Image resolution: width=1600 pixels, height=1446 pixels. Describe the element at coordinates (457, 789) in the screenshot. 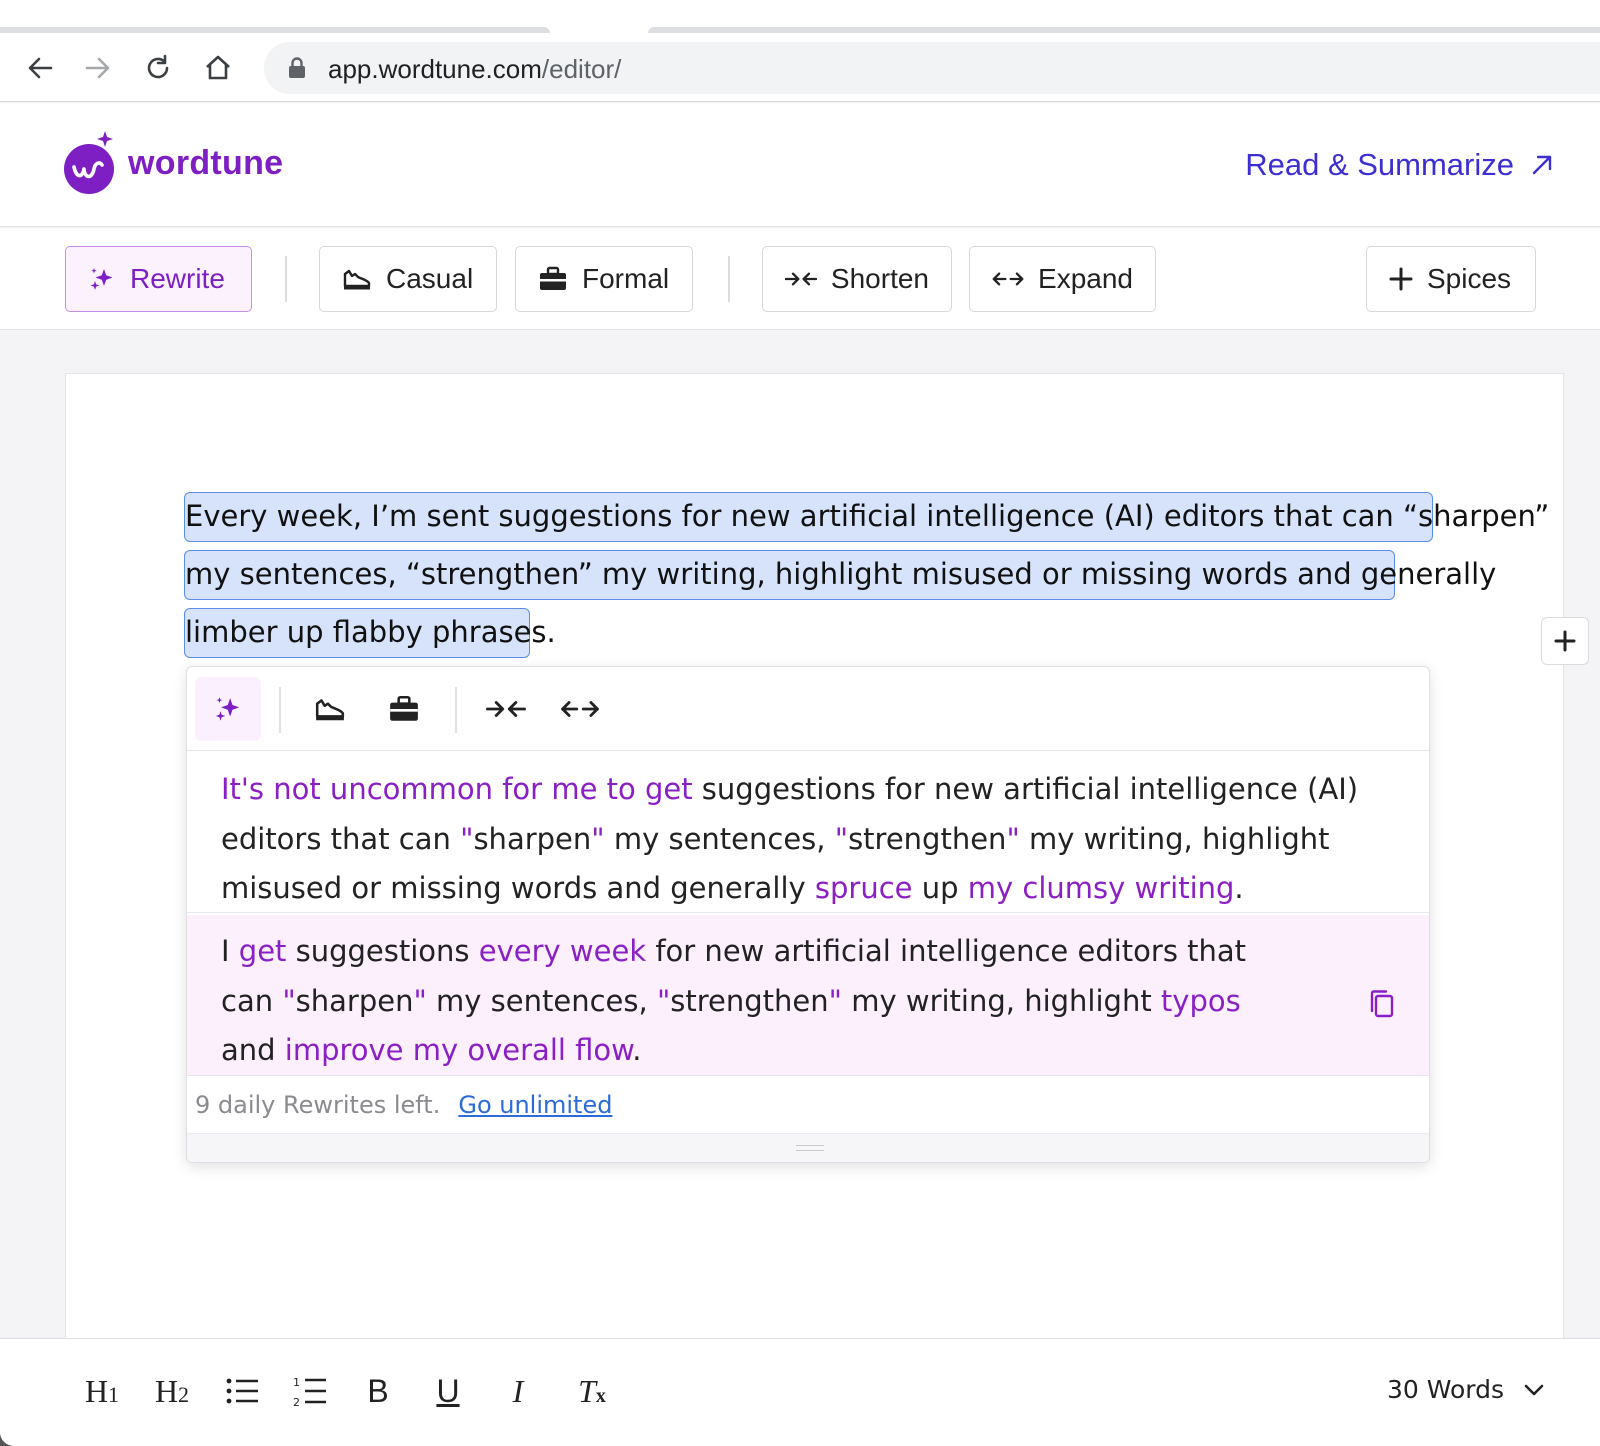

I see `changed-phrase: It's not uncommon for me to get` at that location.